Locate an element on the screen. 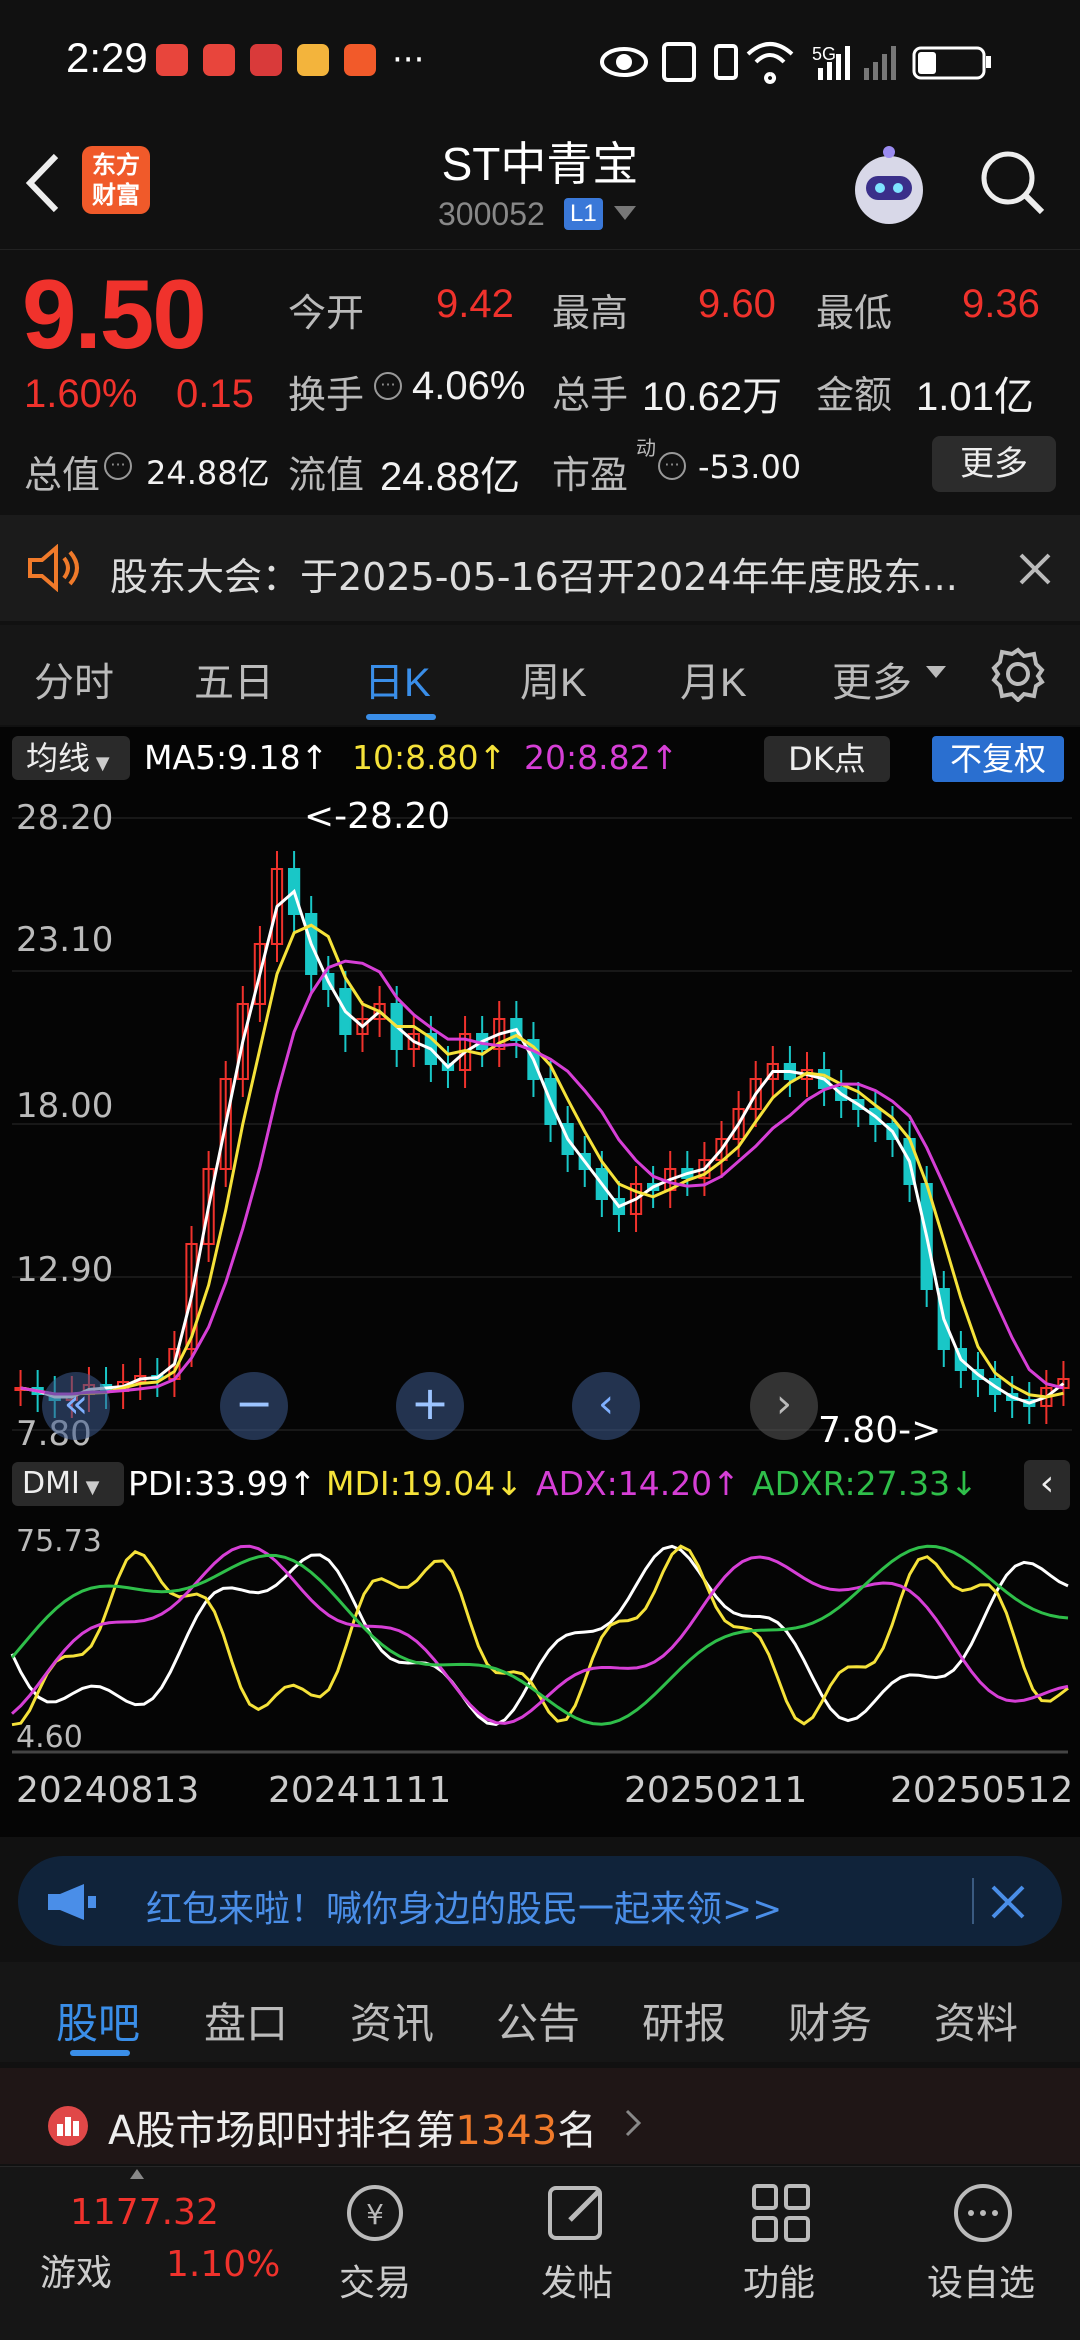  status-icons: 5G is located at coordinates (795, 63).